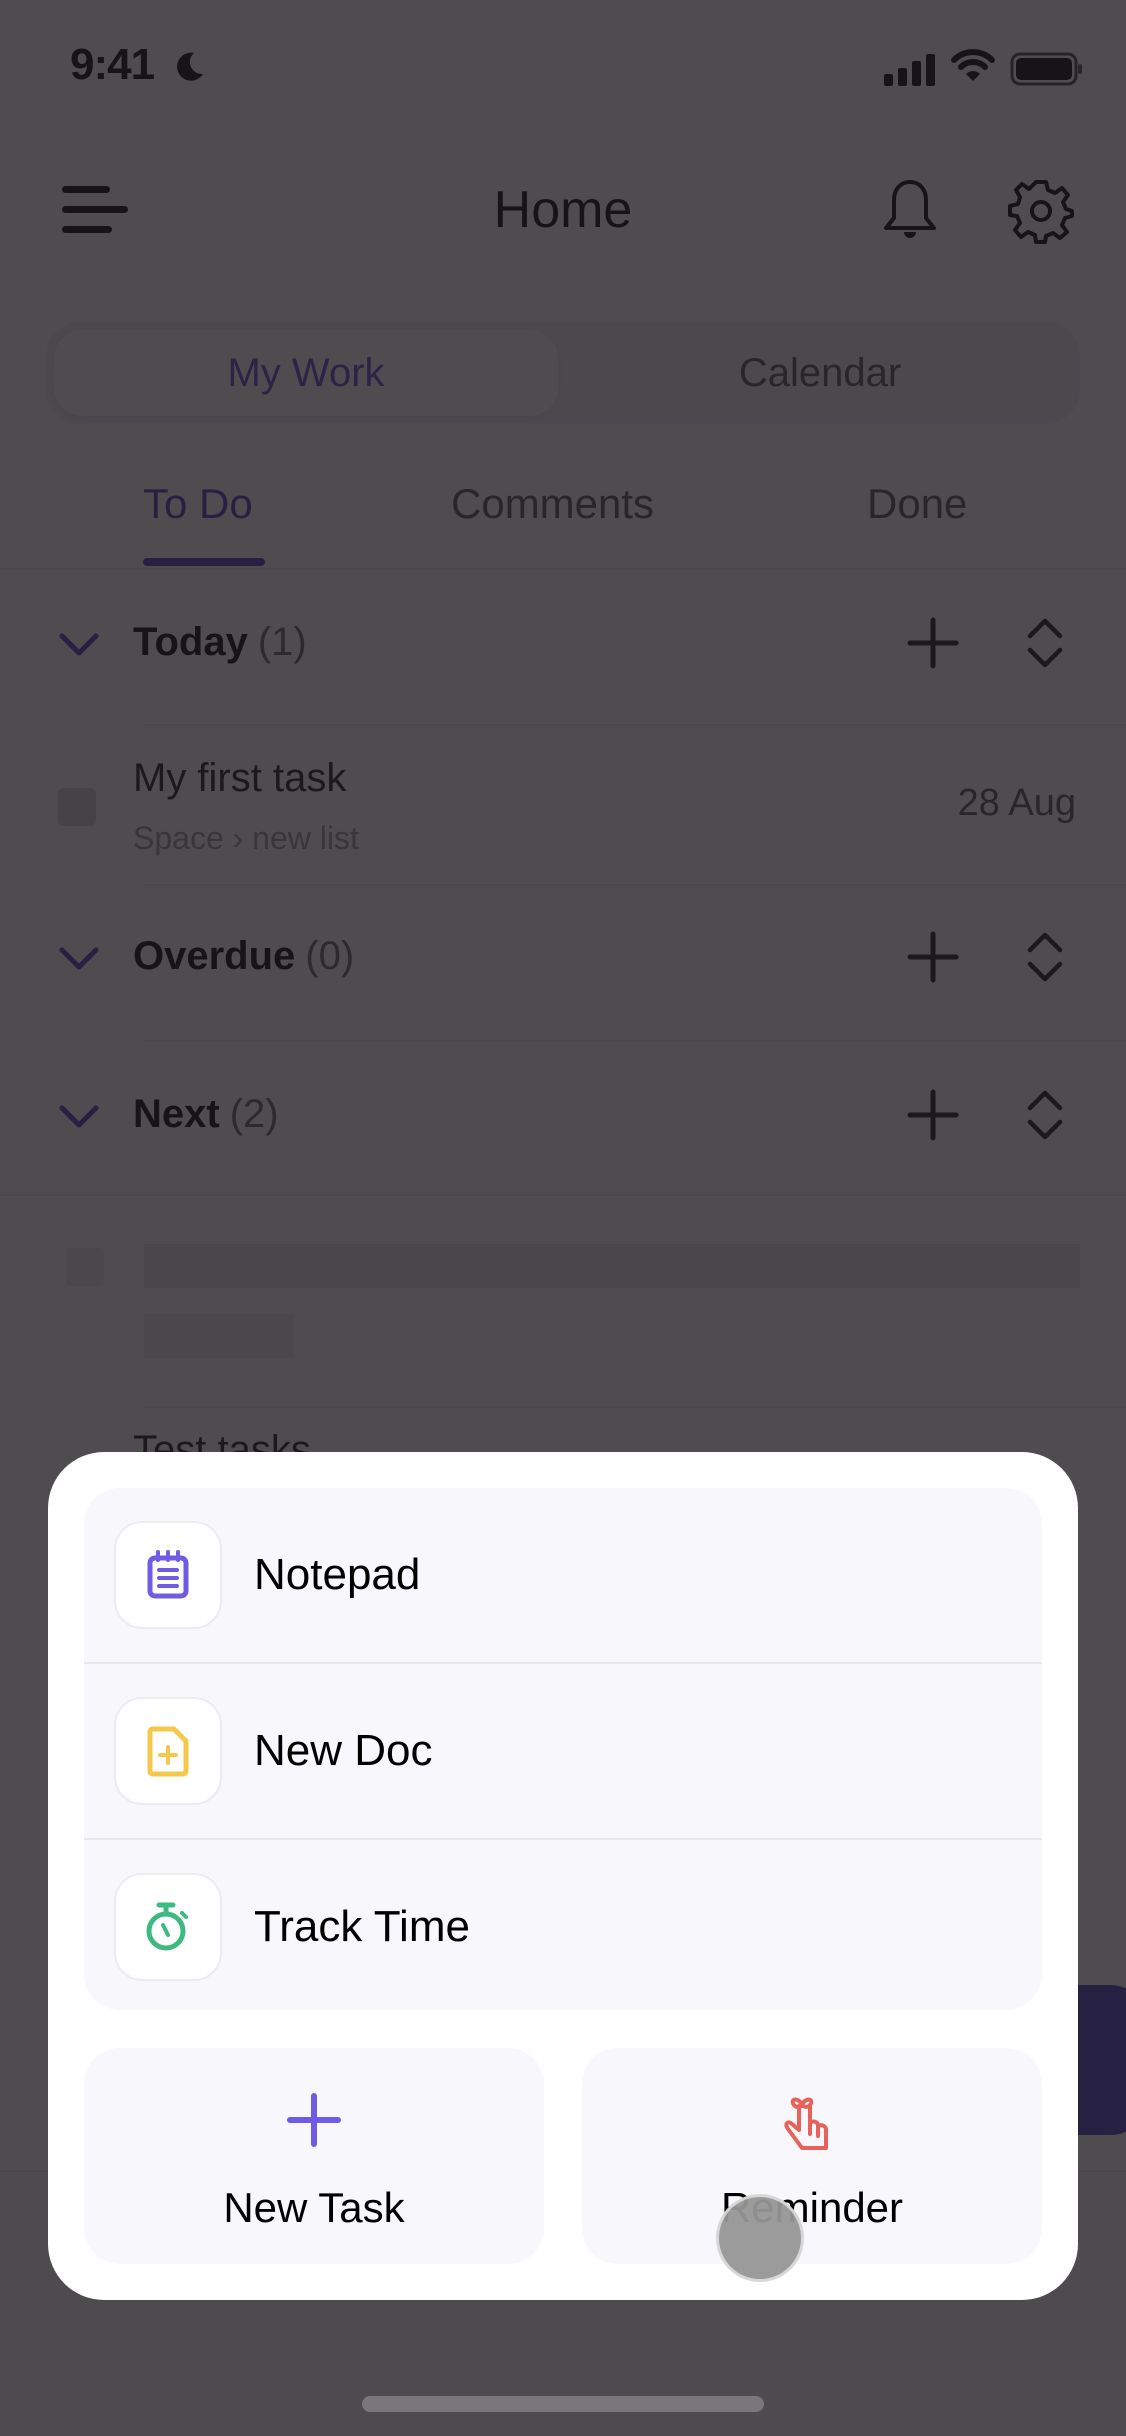  Describe the element at coordinates (314, 2156) in the screenshot. I see `new-task-tile: New Task` at that location.